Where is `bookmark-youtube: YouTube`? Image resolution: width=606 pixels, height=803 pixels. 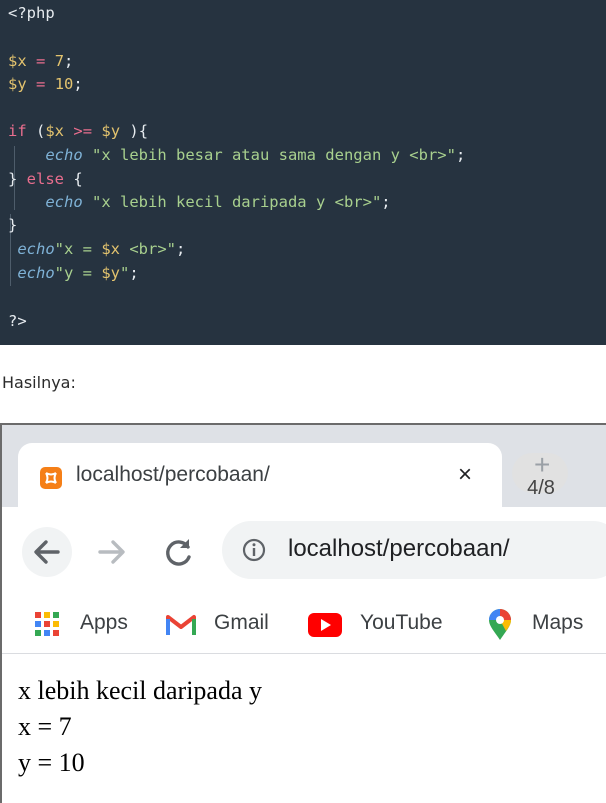
bookmark-youtube: YouTube is located at coordinates (388, 624).